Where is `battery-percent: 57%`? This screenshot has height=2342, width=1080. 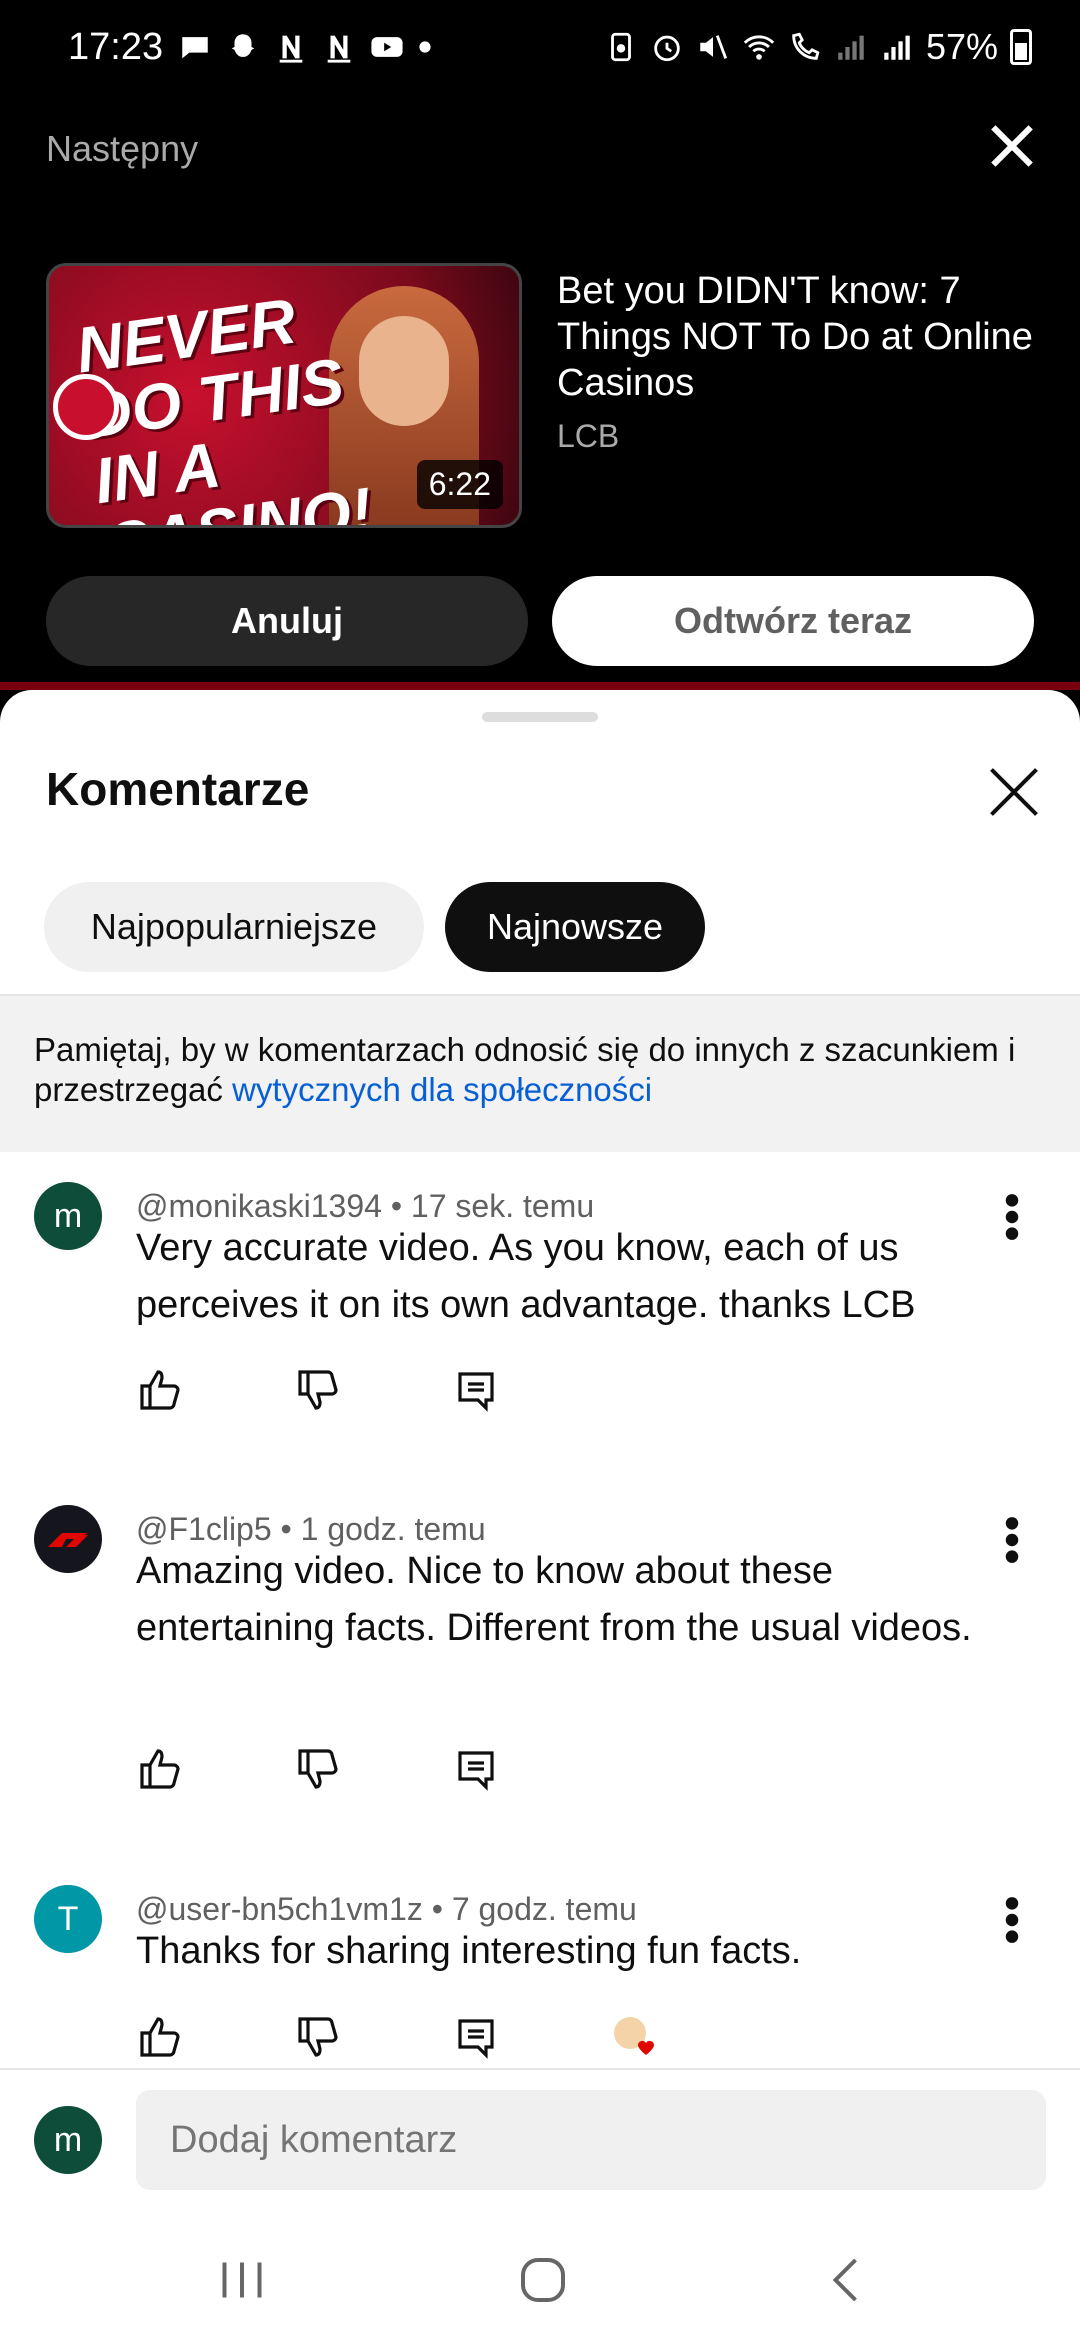
battery-percent: 57% is located at coordinates (961, 46).